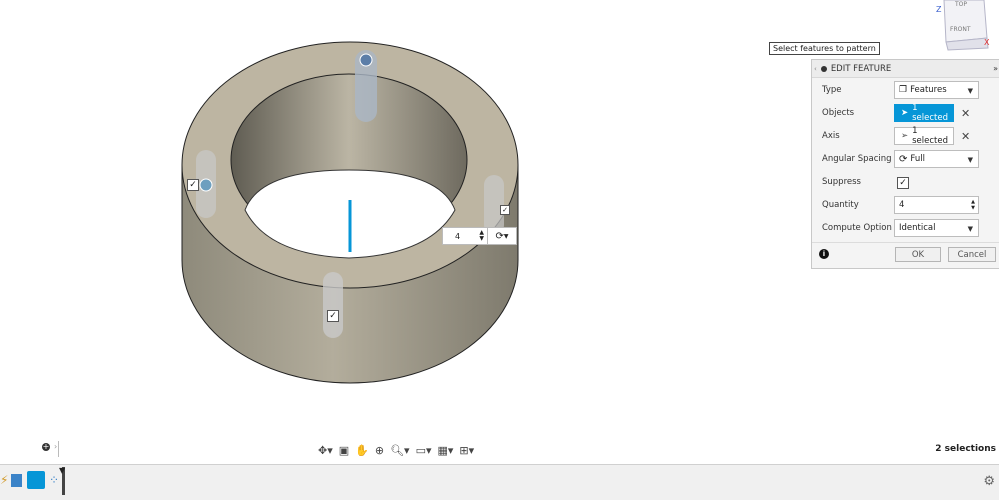 Image resolution: width=999 pixels, height=500 pixels. I want to click on display-settings-icon: ▭▾, so click(424, 450).